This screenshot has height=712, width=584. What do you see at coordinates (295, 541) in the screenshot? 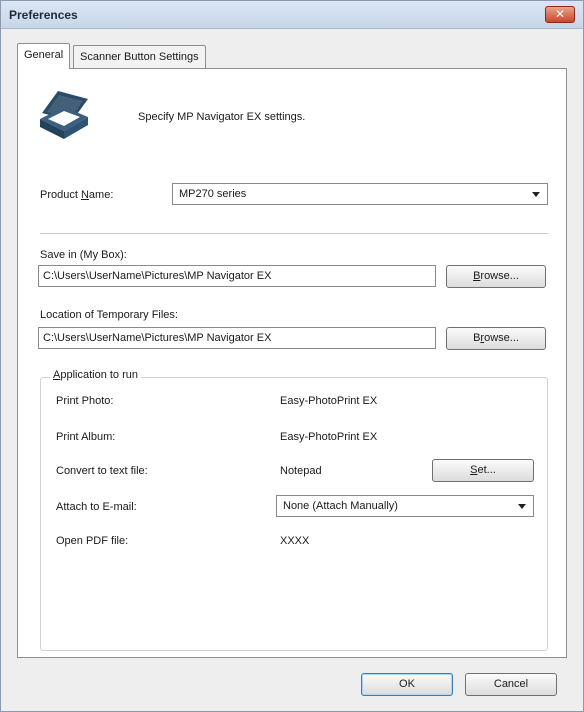
I see `open-pdf-value: XXXX` at bounding box center [295, 541].